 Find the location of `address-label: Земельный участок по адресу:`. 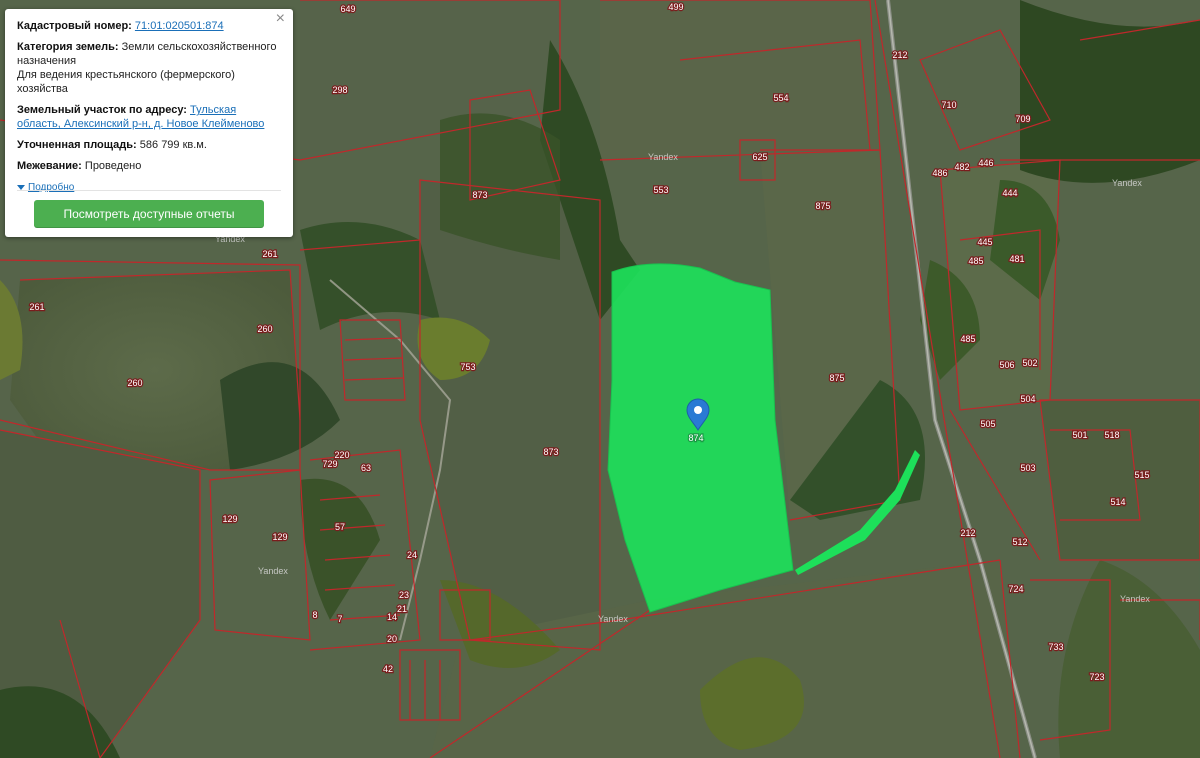

address-label: Земельный участок по адресу: is located at coordinates (102, 110).